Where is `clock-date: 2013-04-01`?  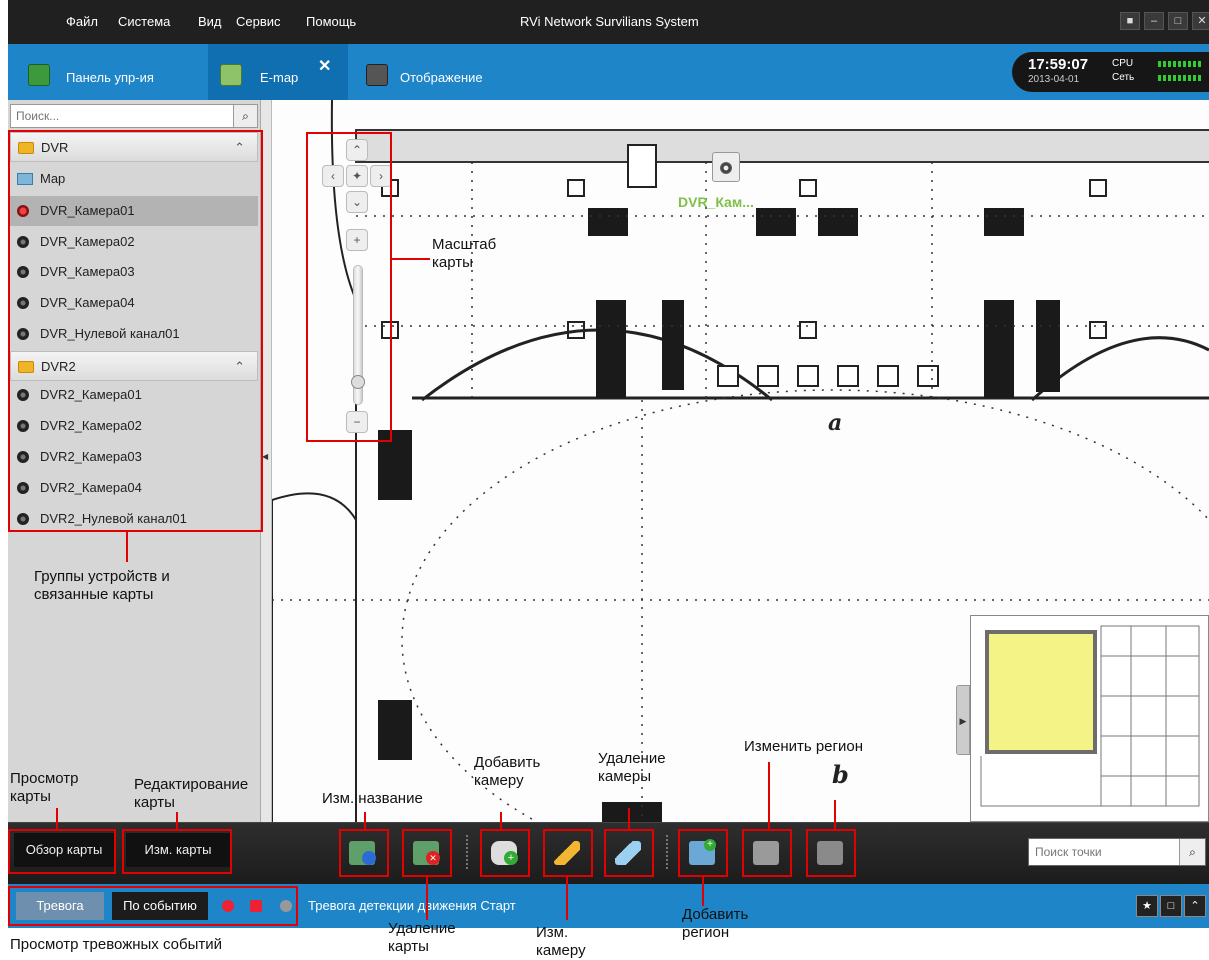 clock-date: 2013-04-01 is located at coordinates (1054, 79).